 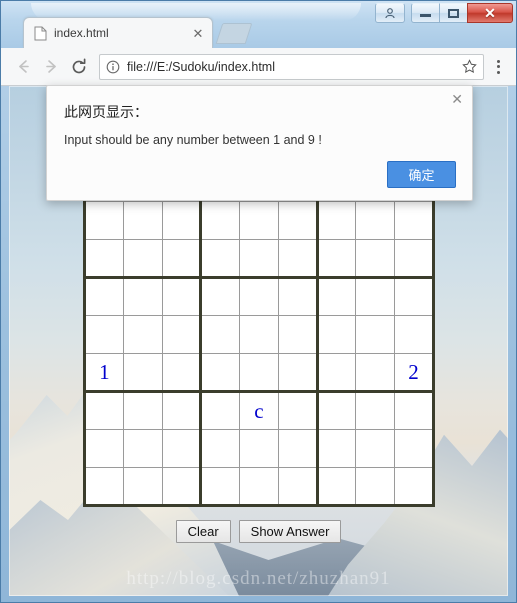 What do you see at coordinates (297, 410) in the screenshot?
I see `sudoku-cell-r7-c6` at bounding box center [297, 410].